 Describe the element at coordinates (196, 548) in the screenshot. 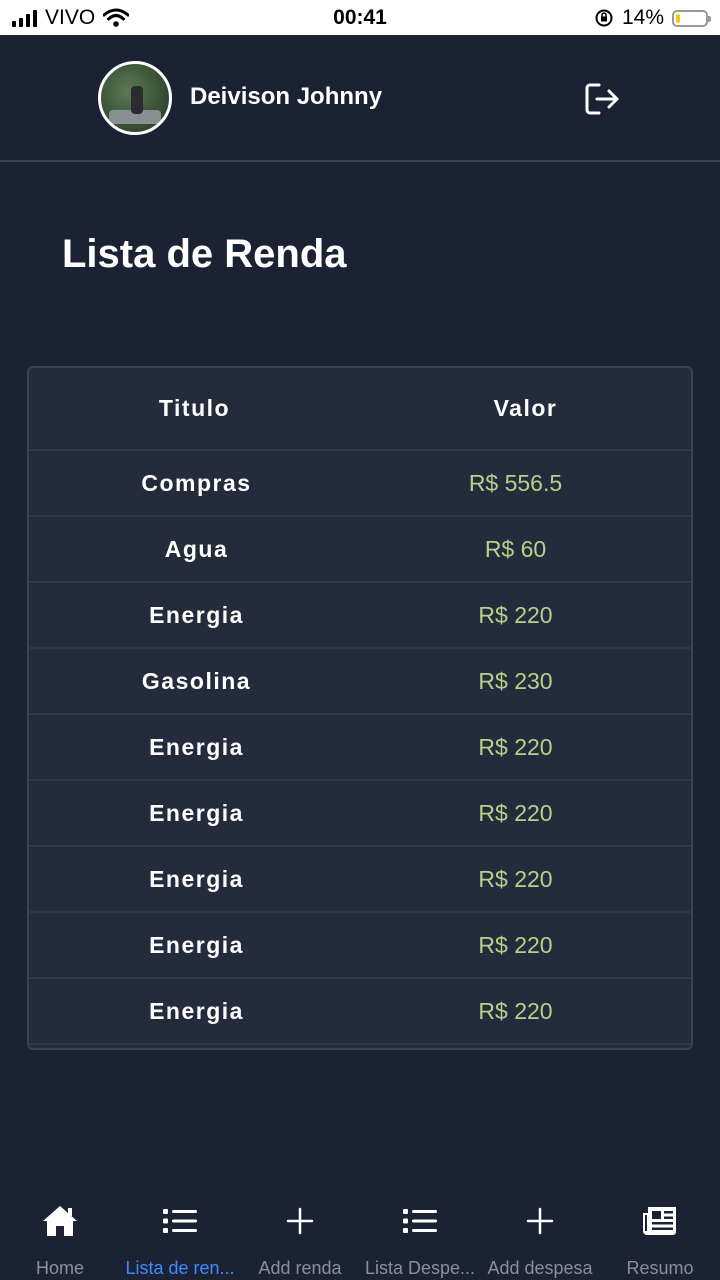

I see `row-title: Agua` at that location.